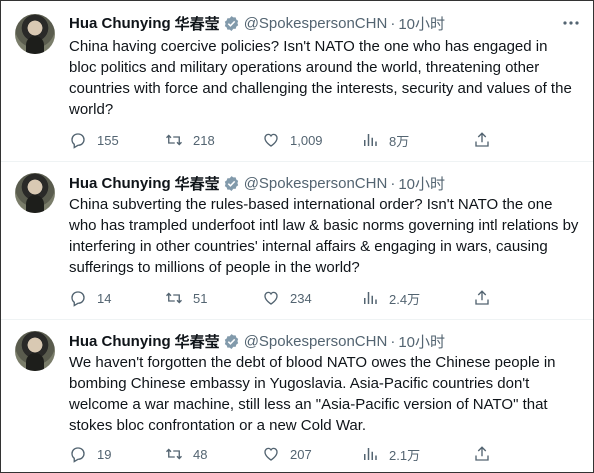  What do you see at coordinates (399, 141) in the screenshot?
I see `views-count: 8万` at bounding box center [399, 141].